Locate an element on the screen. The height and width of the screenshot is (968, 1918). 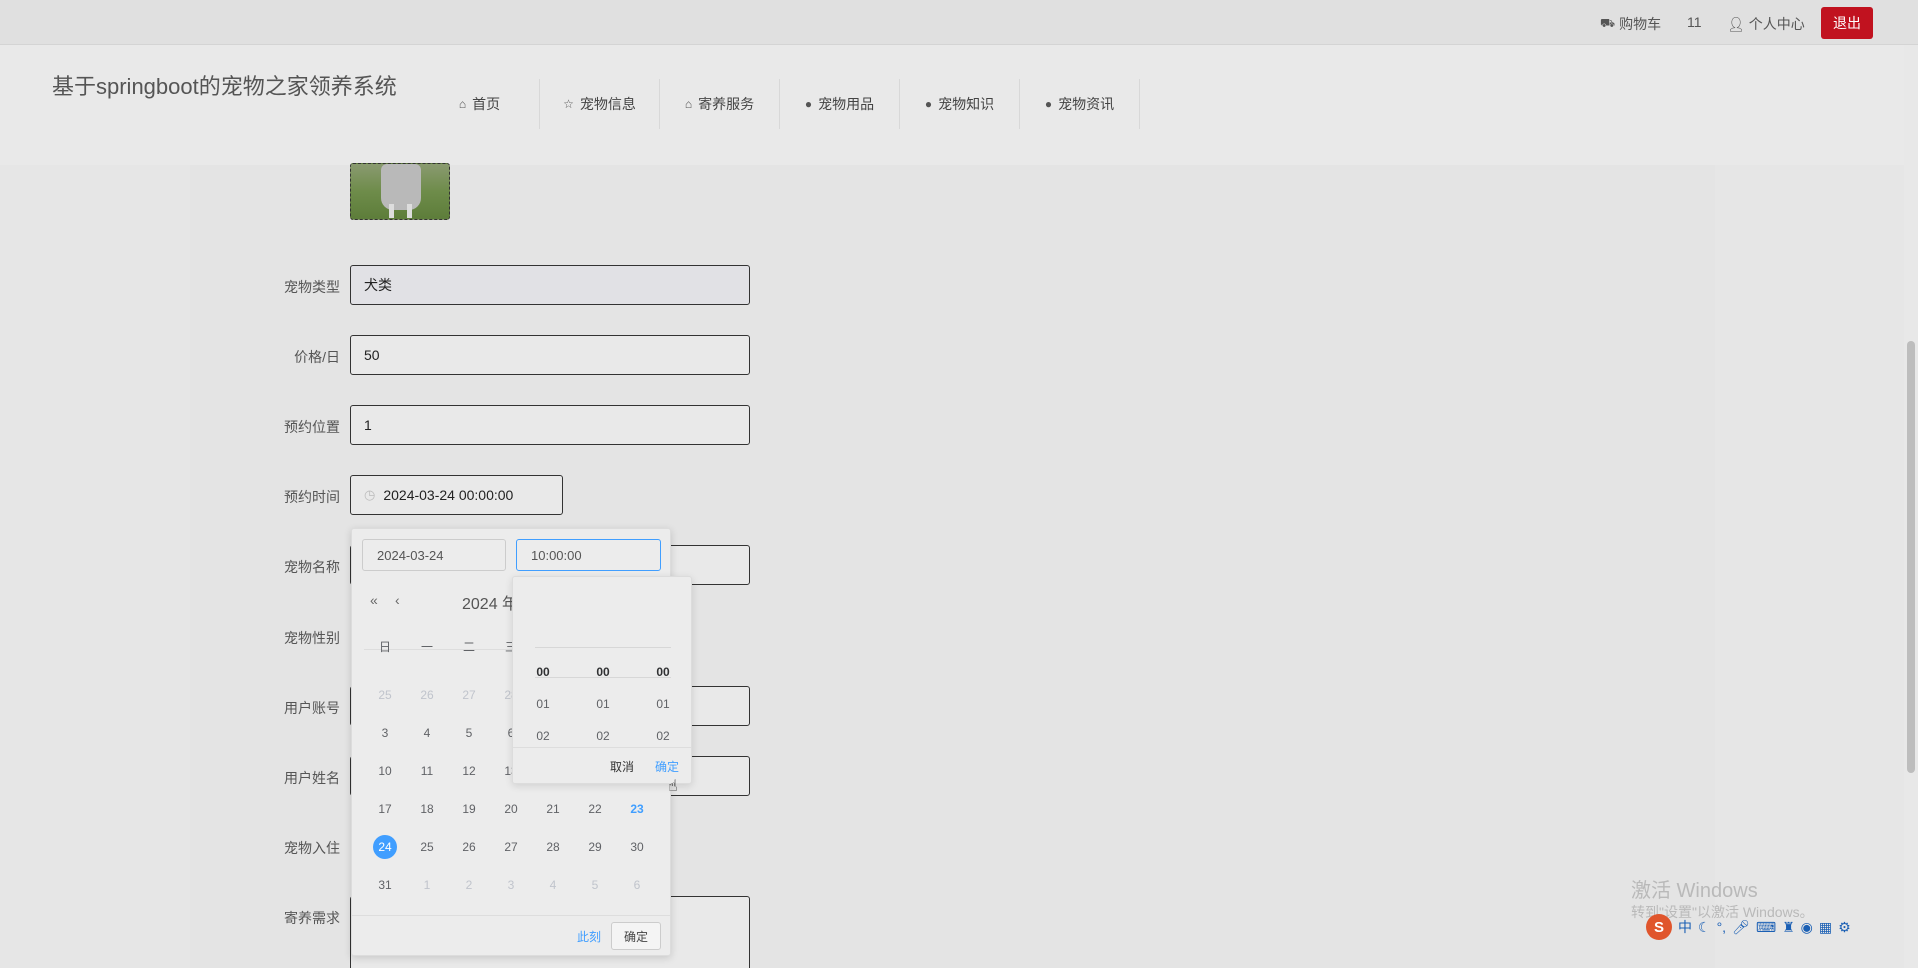
page-scrollbar is located at coordinates (1911, 506).